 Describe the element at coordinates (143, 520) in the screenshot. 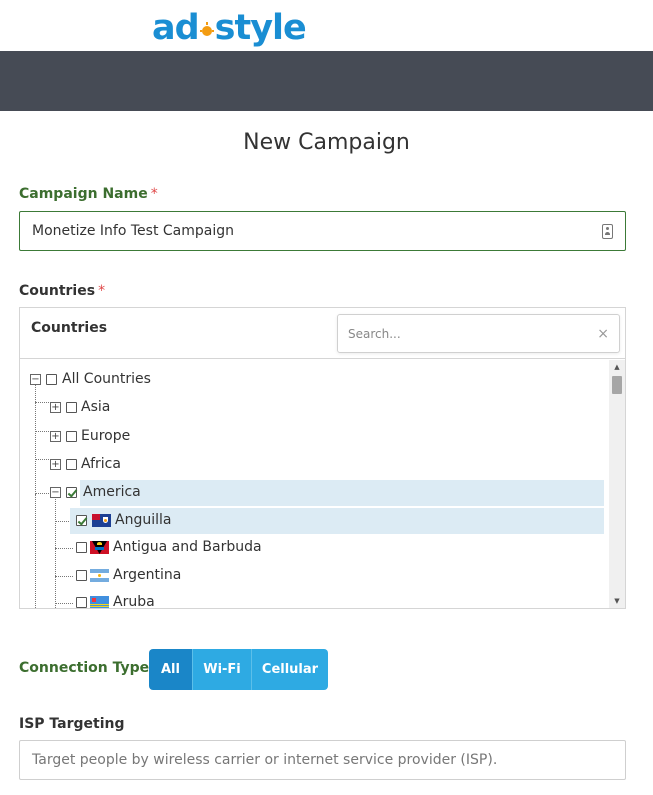

I see `tree-item-label: Anguilla` at that location.